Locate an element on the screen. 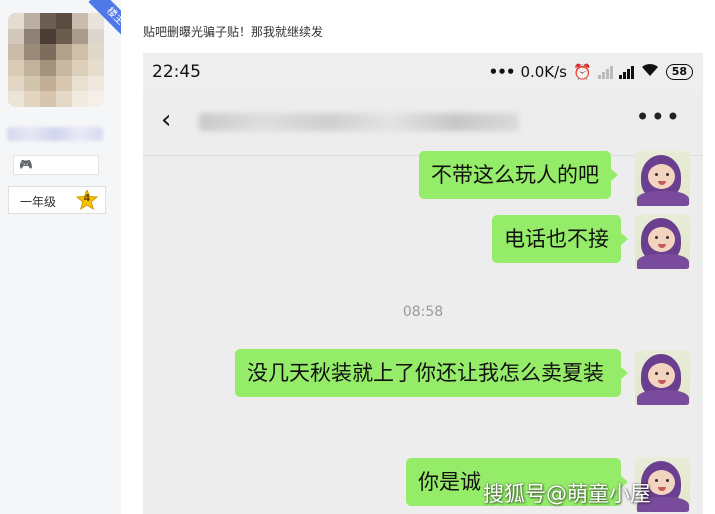 The width and height of the screenshot is (715, 514). more-dots-icon: ••• is located at coordinates (502, 71).